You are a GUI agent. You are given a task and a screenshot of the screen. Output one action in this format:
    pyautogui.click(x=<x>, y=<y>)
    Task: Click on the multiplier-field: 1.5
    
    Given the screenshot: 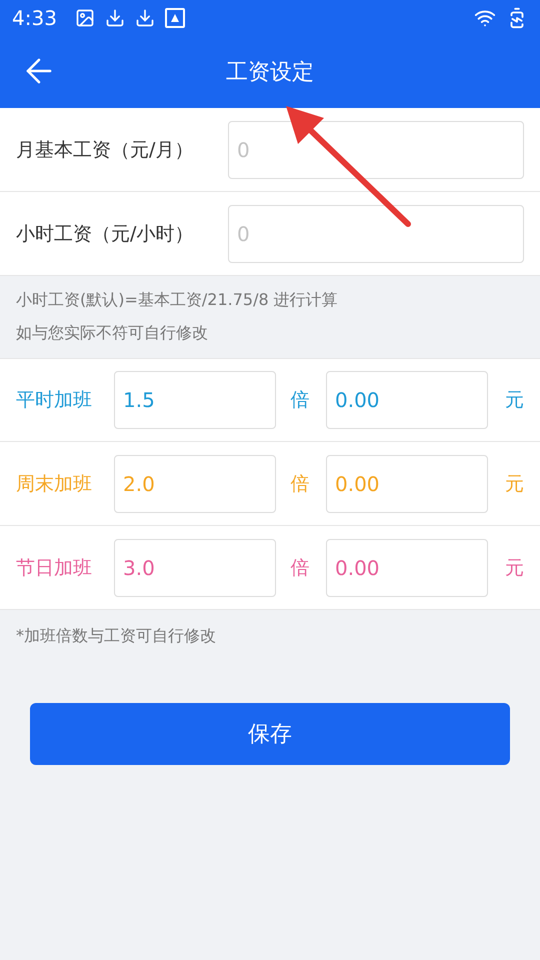 What is the action you would take?
    pyautogui.click(x=195, y=400)
    